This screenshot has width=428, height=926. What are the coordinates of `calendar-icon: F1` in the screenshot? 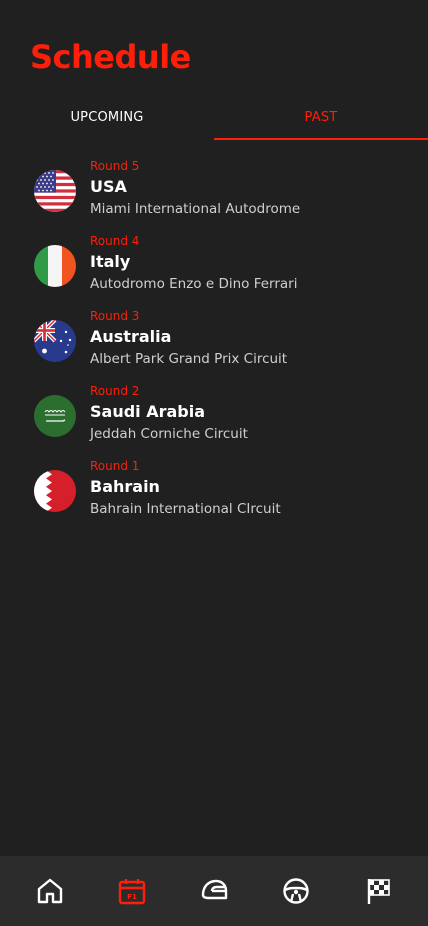 It's located at (132, 891).